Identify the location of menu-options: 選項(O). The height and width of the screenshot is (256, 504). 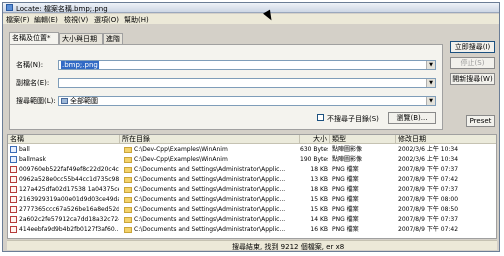
(106, 20).